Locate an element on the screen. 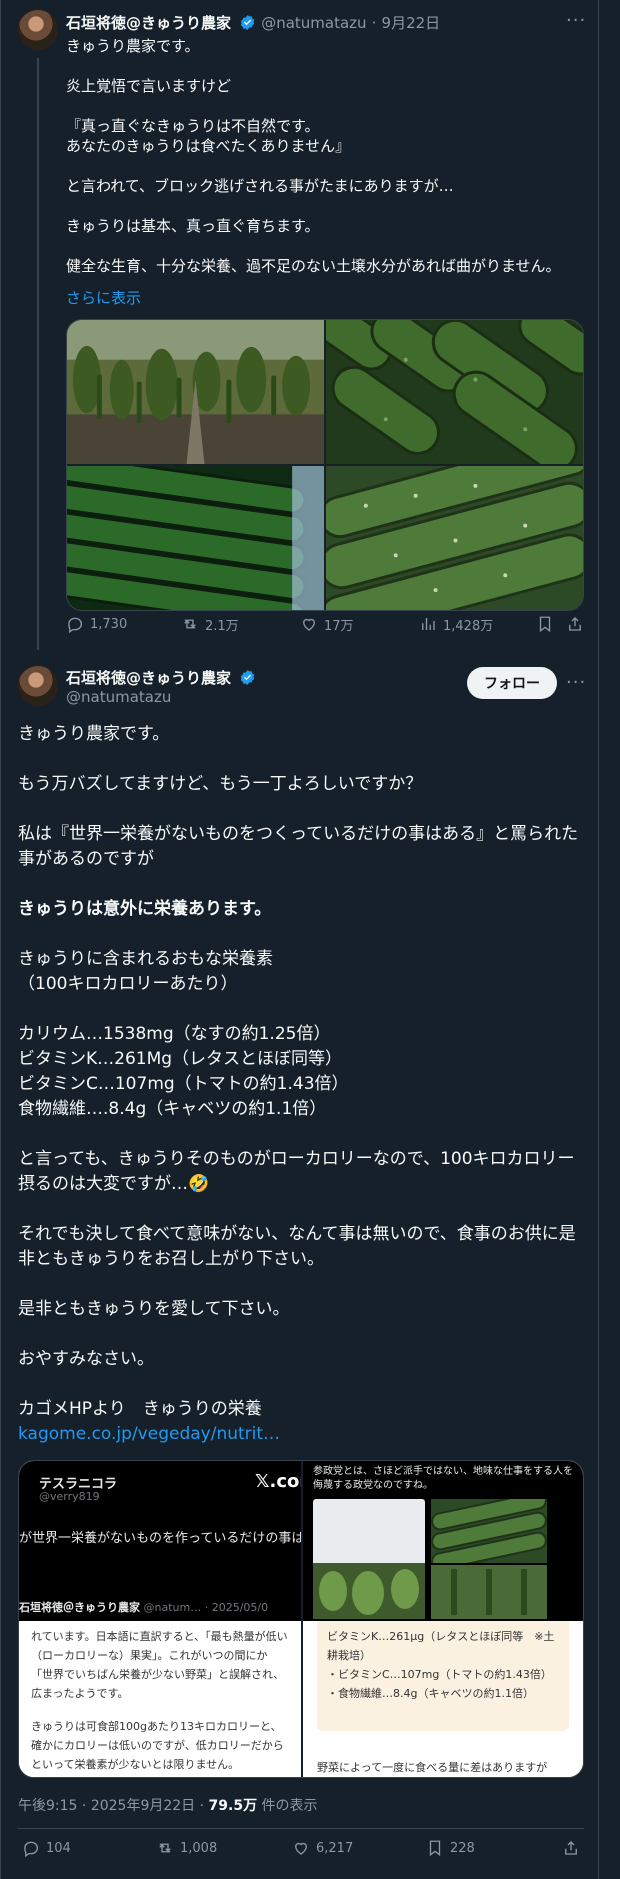 This screenshot has height=1879, width=620. like-button: 6,217 is located at coordinates (322, 1848).